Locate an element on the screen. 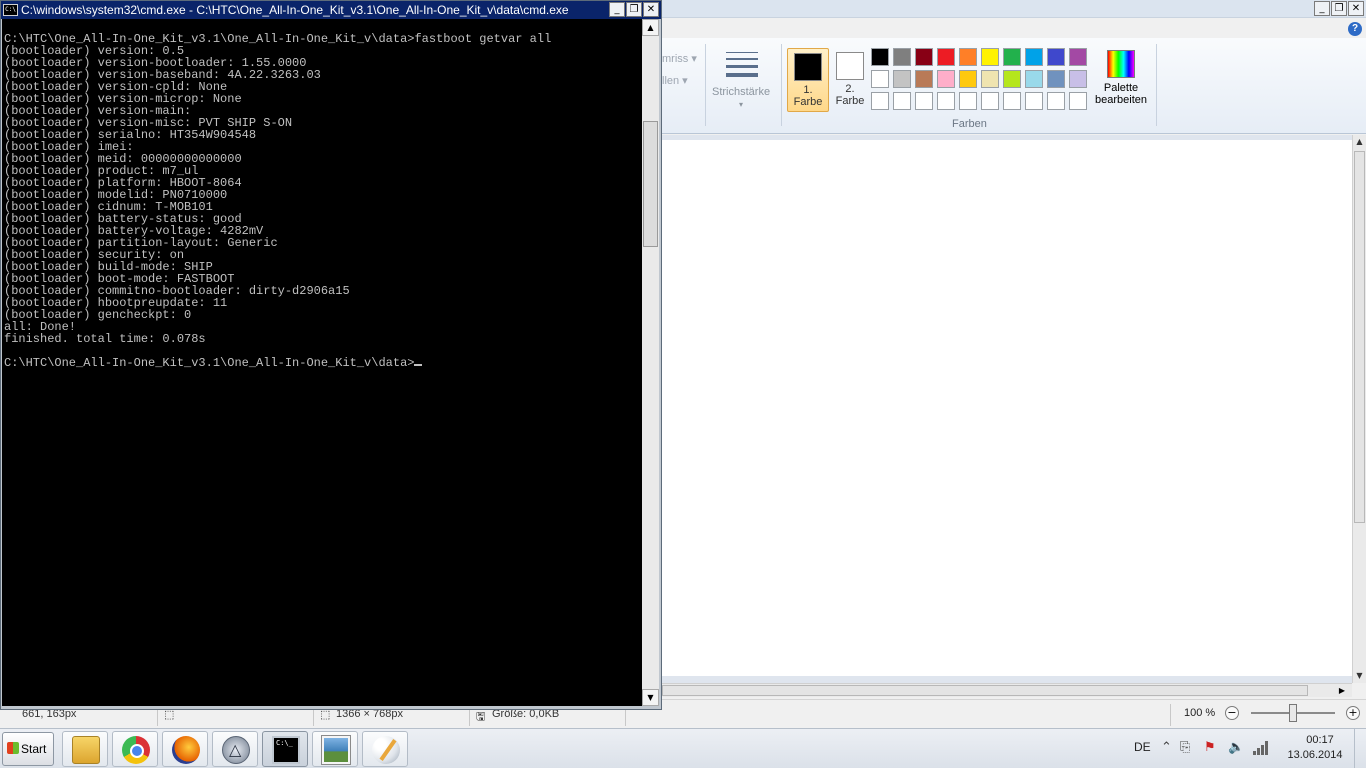  stroke-width-label: Strichstärke is located at coordinates (741, 92).